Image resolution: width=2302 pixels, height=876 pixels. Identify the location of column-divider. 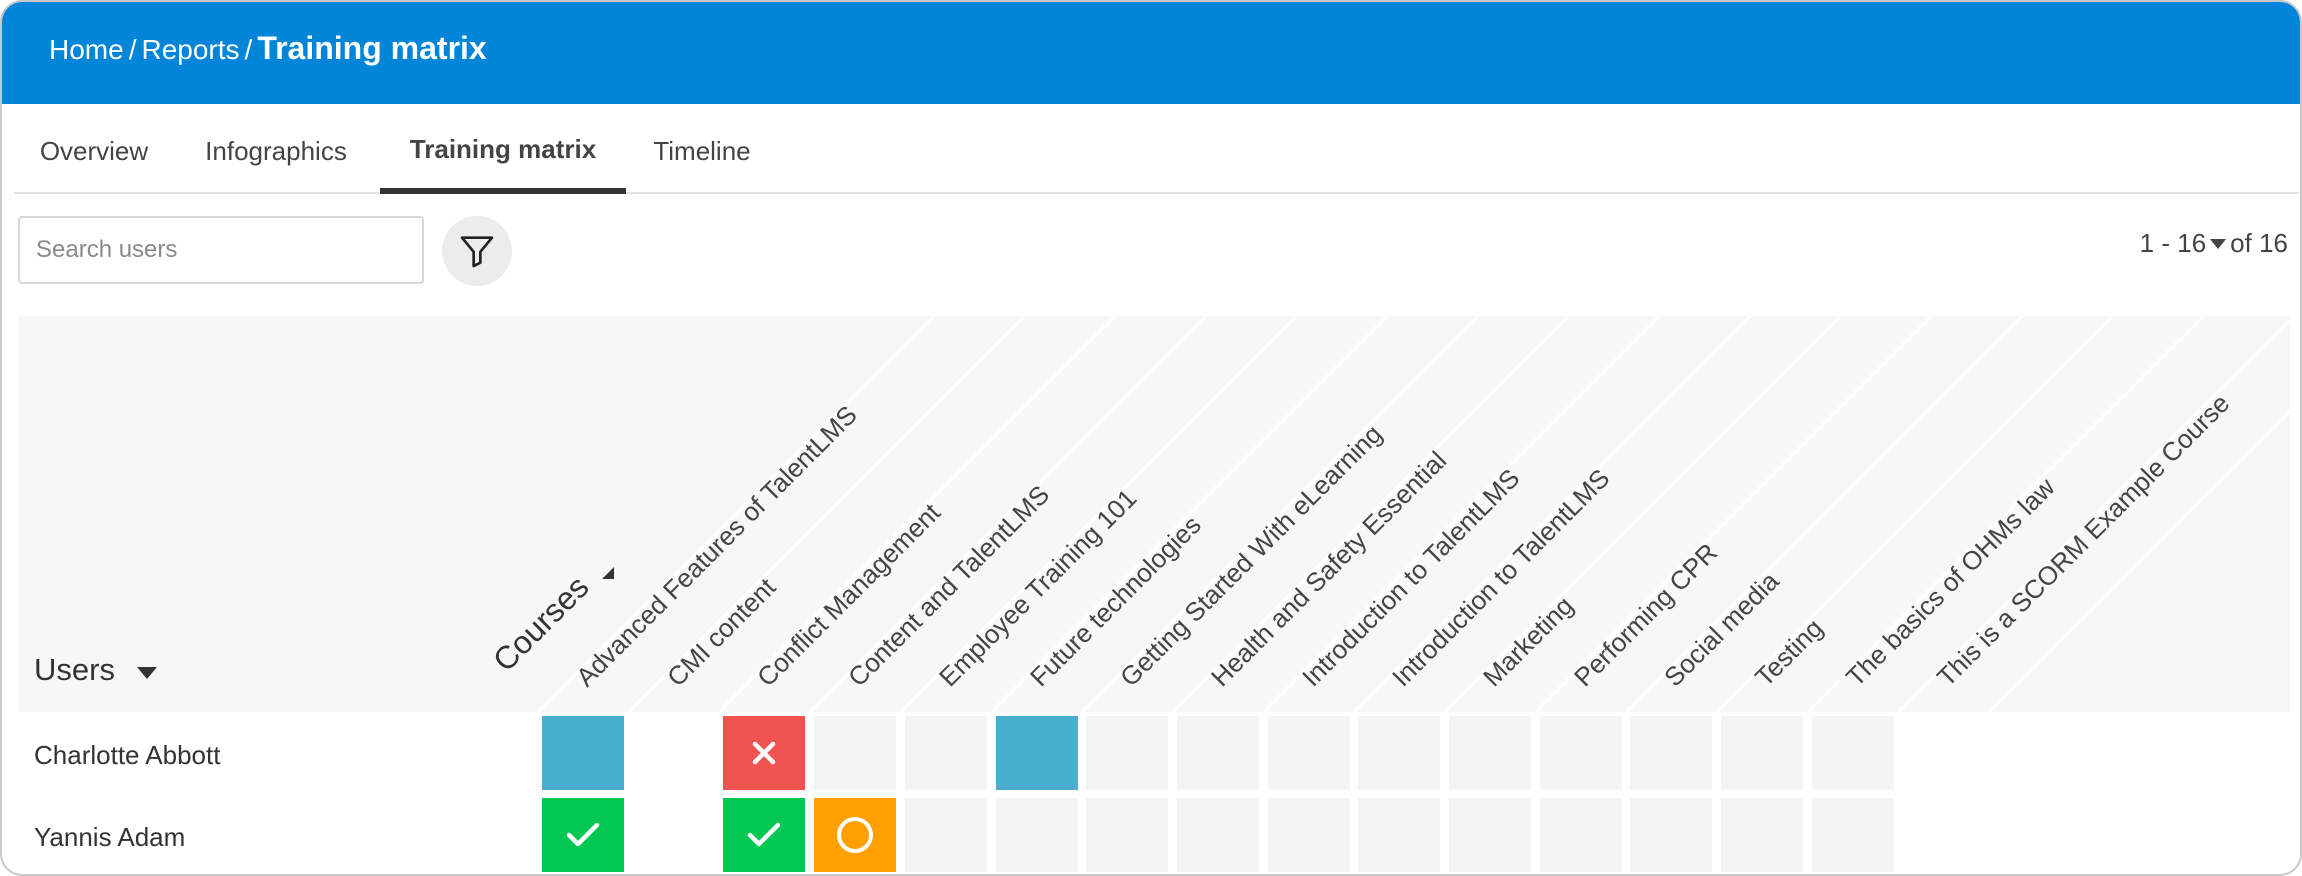
(2140, 562).